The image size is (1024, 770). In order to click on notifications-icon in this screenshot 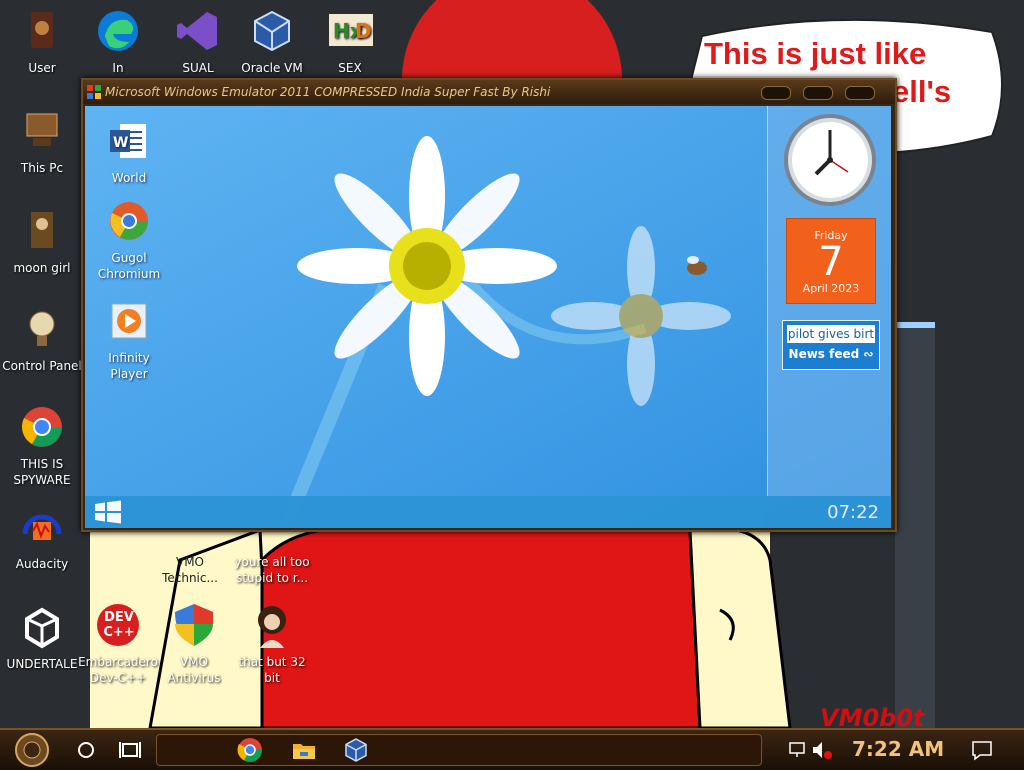, I will do `click(982, 750)`.